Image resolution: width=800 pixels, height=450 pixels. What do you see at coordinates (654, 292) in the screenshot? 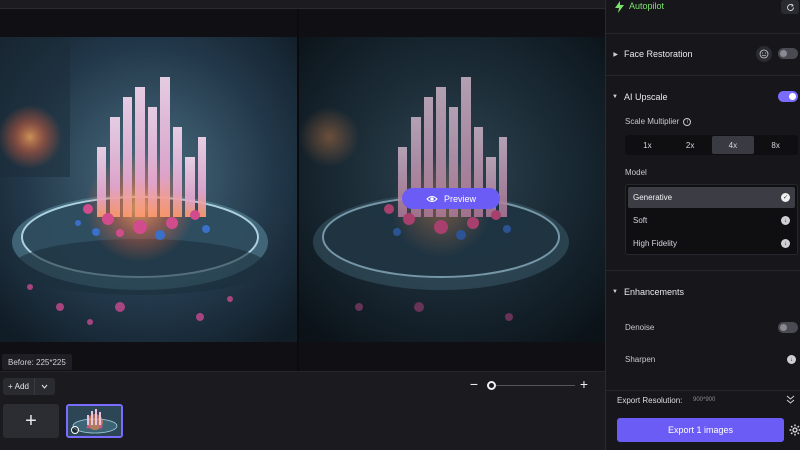
I see `enhancements-title: Enhancements` at bounding box center [654, 292].